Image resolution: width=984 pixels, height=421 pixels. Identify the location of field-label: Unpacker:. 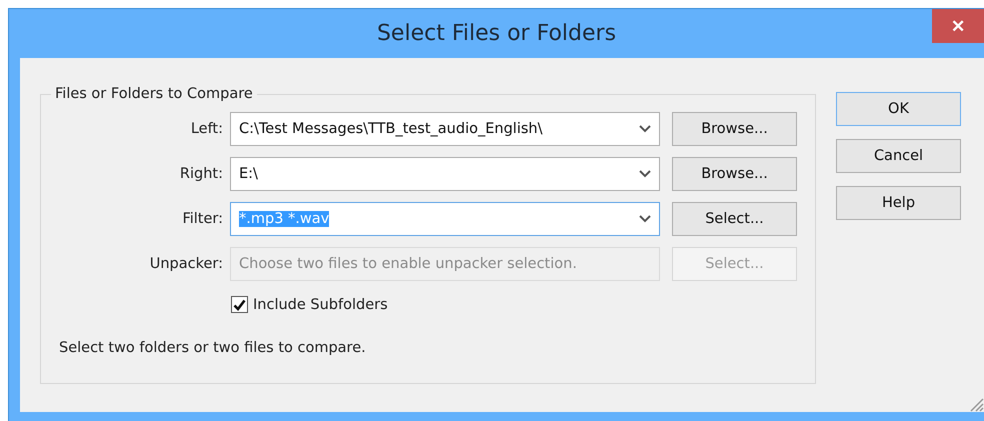
(186, 264).